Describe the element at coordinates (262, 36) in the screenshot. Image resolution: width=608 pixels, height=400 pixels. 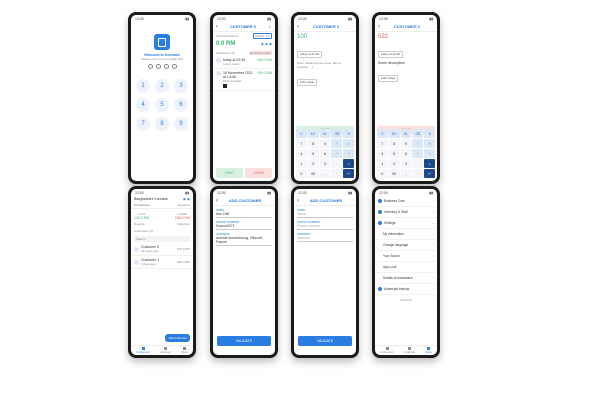
I see `settled-badge: Settled at 0` at that location.